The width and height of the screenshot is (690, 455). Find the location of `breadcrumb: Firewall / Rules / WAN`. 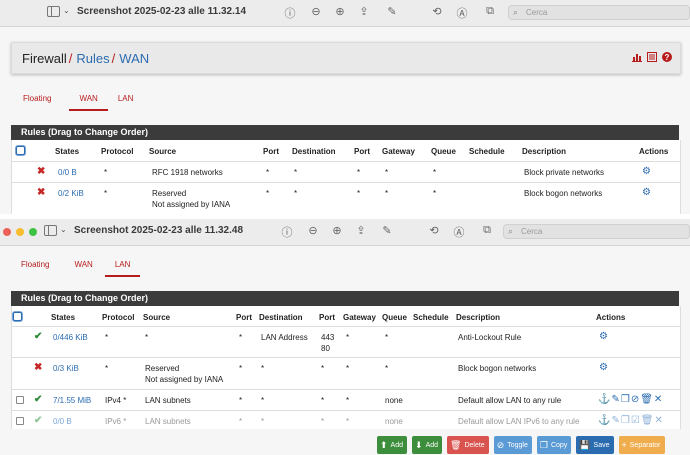

breadcrumb: Firewall / Rules / WAN is located at coordinates (85, 58).